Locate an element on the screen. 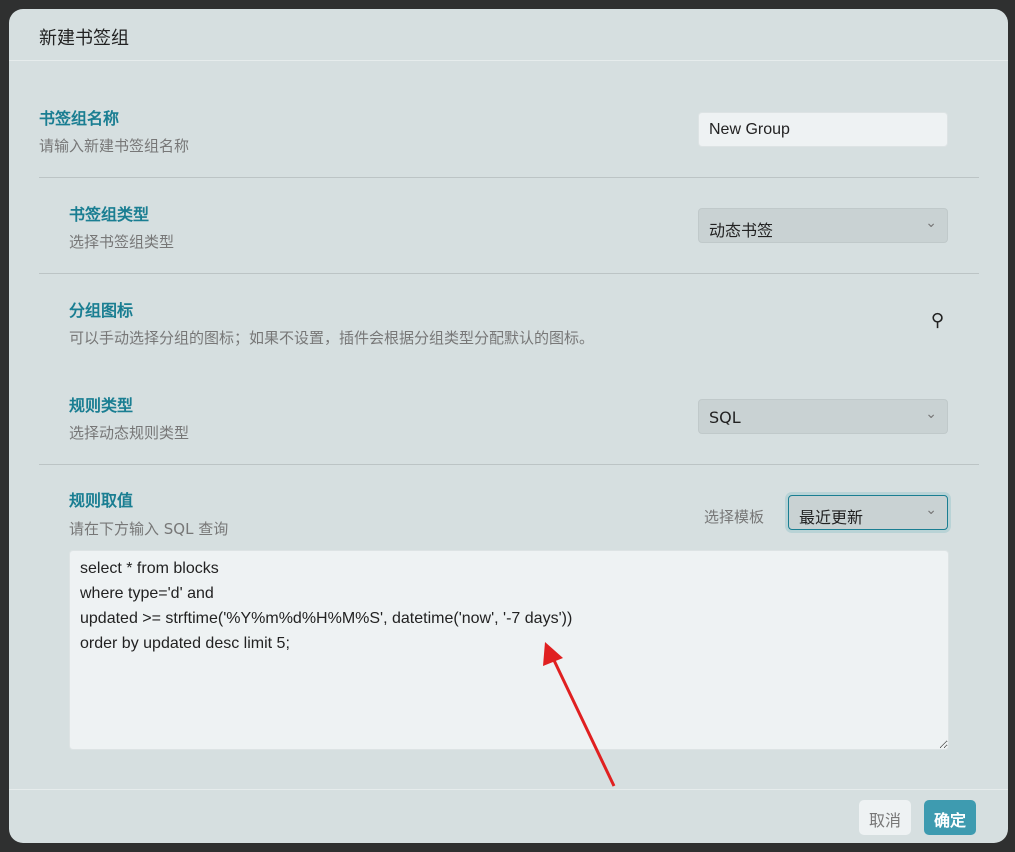 The image size is (1015, 852). rule-type-label: 规则类型 is located at coordinates (101, 405).